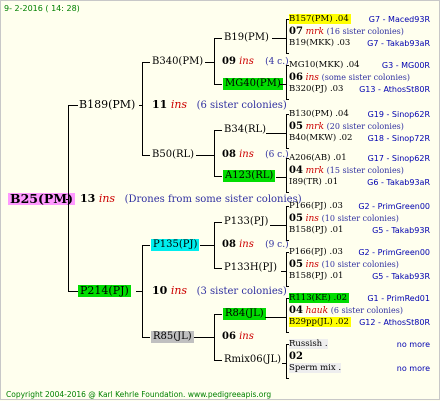 The image size is (440, 401). What do you see at coordinates (172, 337) in the screenshot?
I see `gen2-d-queen: R85(JL)` at bounding box center [172, 337].